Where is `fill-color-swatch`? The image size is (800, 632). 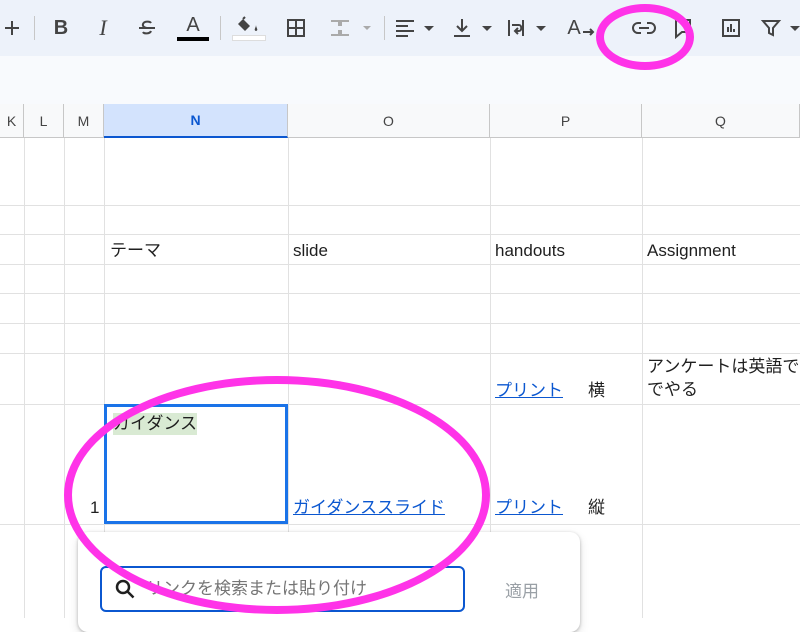
fill-color-swatch is located at coordinates (249, 38).